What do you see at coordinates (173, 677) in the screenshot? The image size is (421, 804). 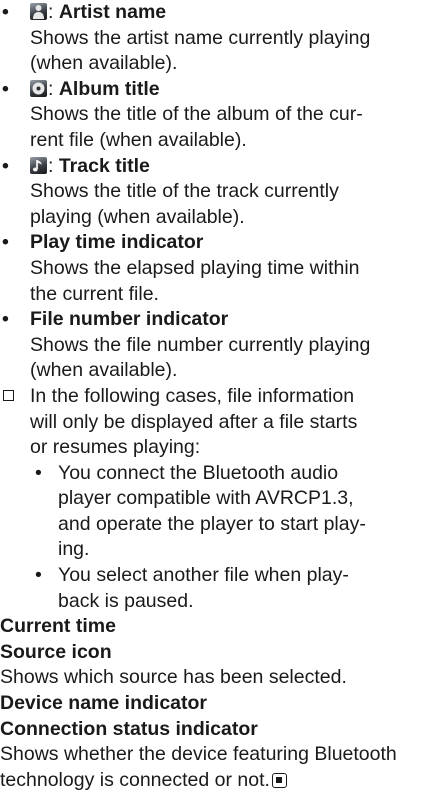 I see `source-icon-desc: Shows which source has been selected.` at bounding box center [173, 677].